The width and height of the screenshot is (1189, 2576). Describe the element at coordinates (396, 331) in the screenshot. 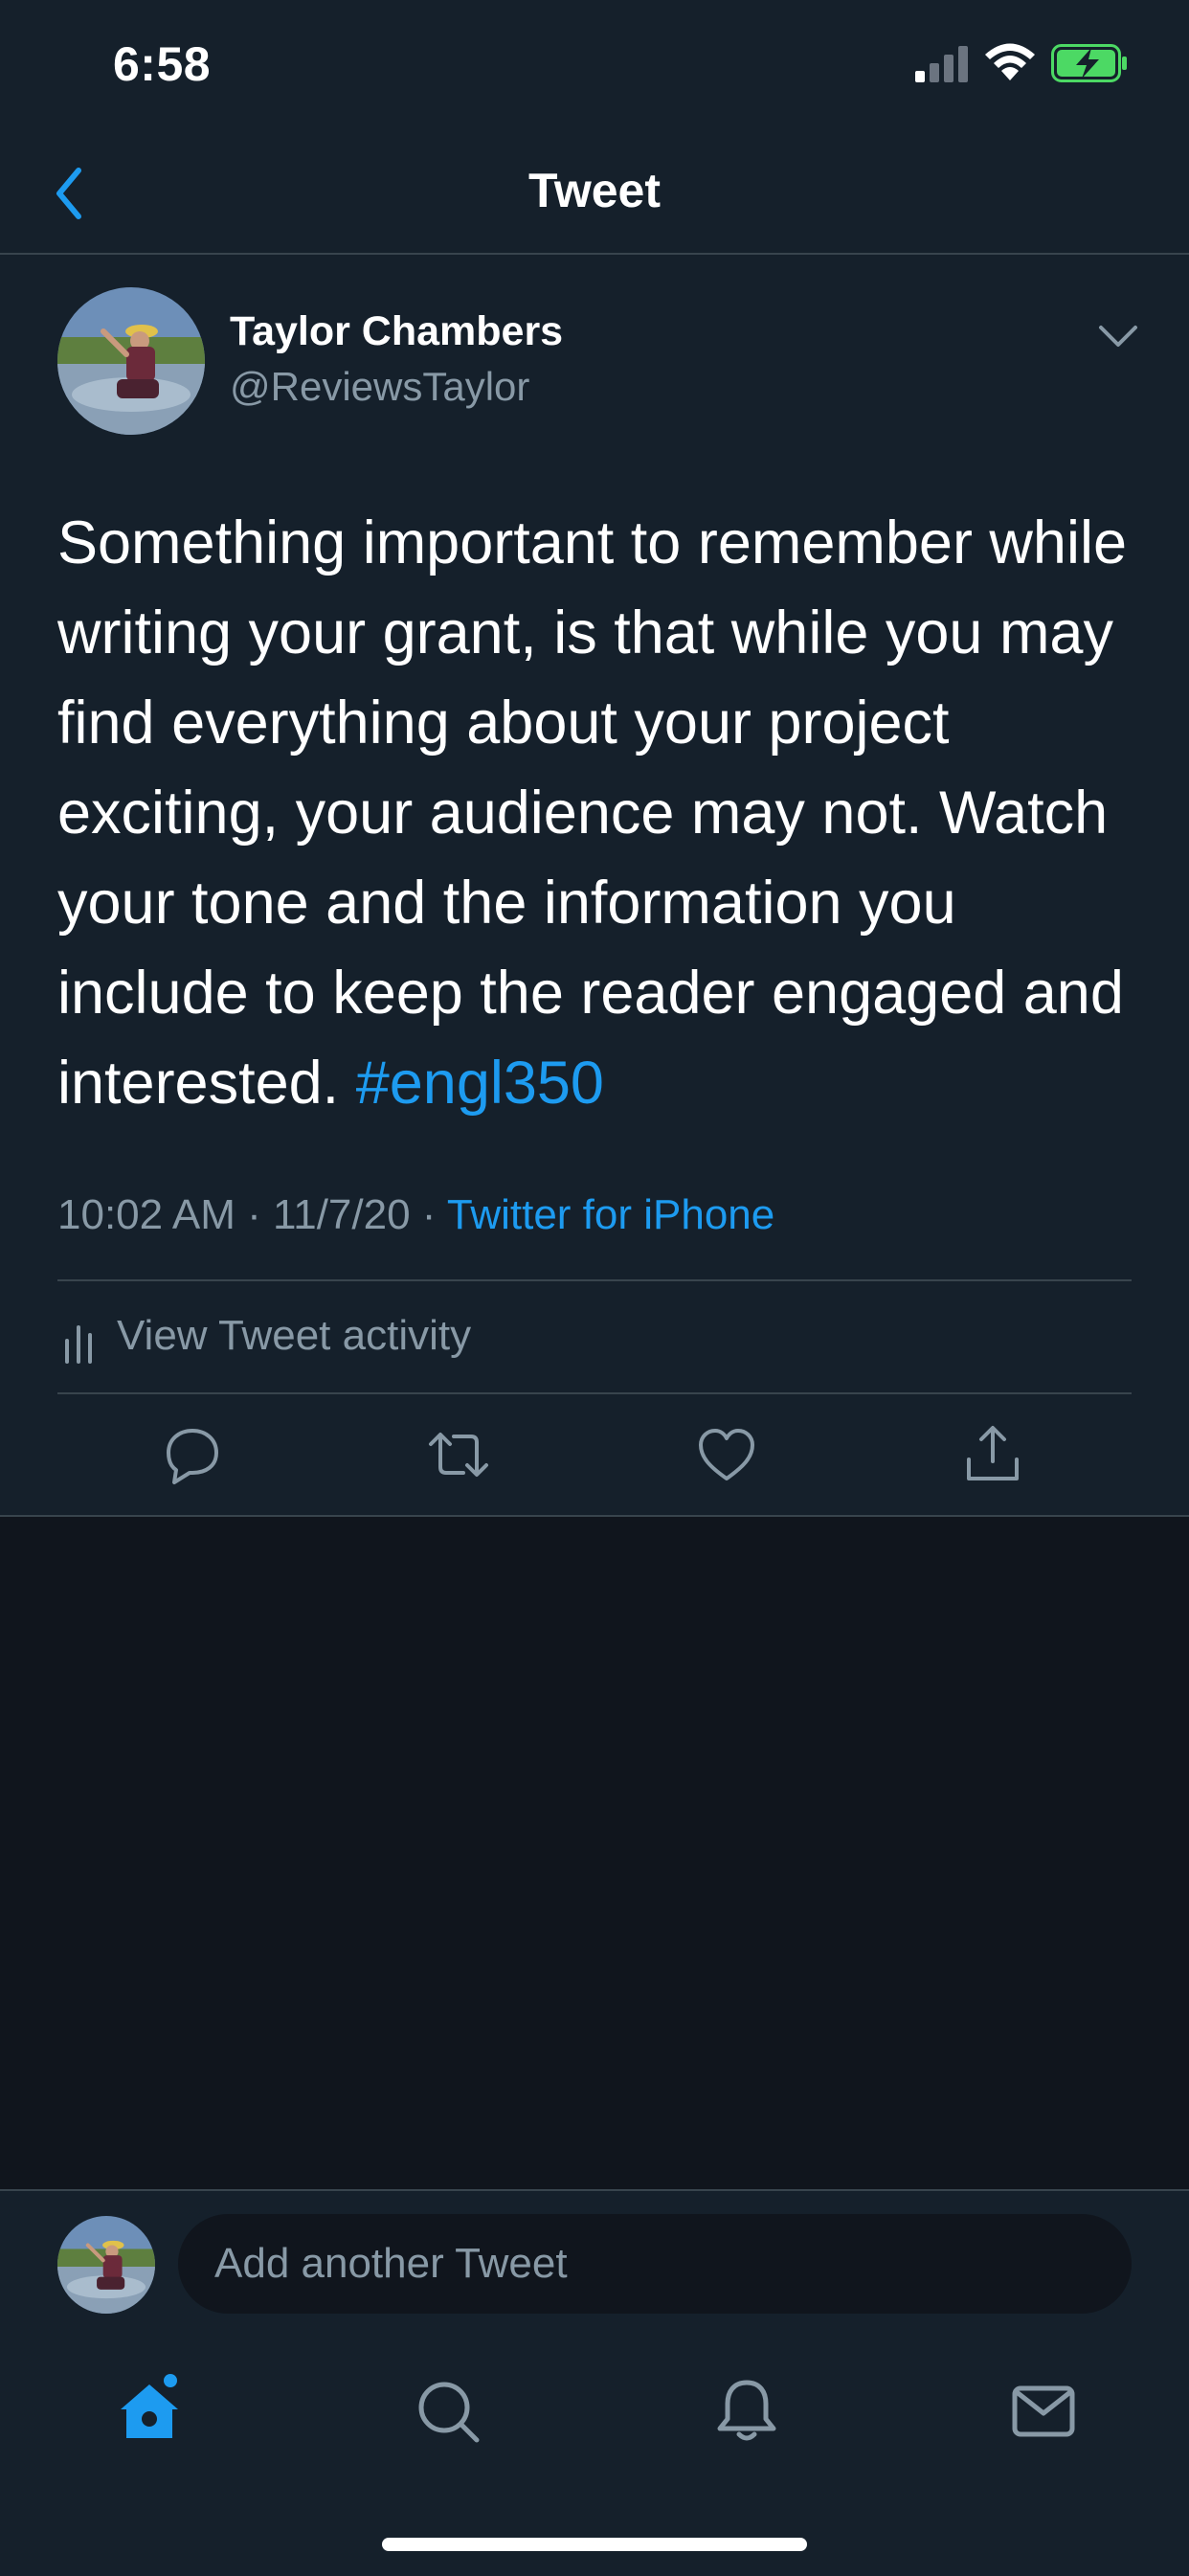

I see `author-name: Taylor Chambers` at that location.